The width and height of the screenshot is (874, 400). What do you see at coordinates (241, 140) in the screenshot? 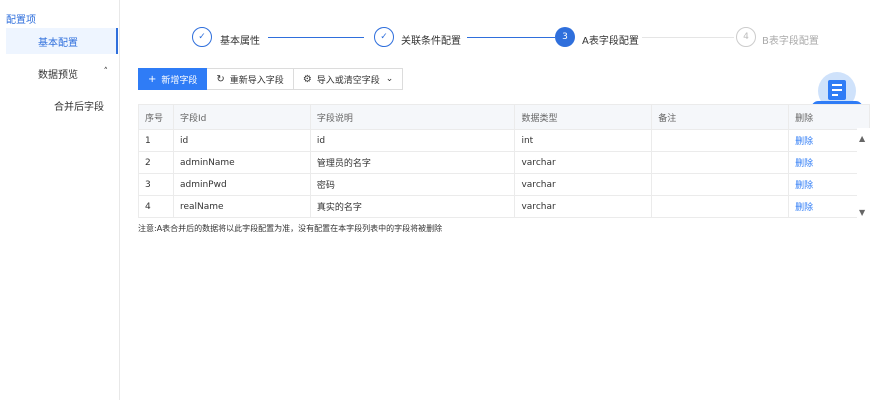
I see `cell-field-id: id` at bounding box center [241, 140].